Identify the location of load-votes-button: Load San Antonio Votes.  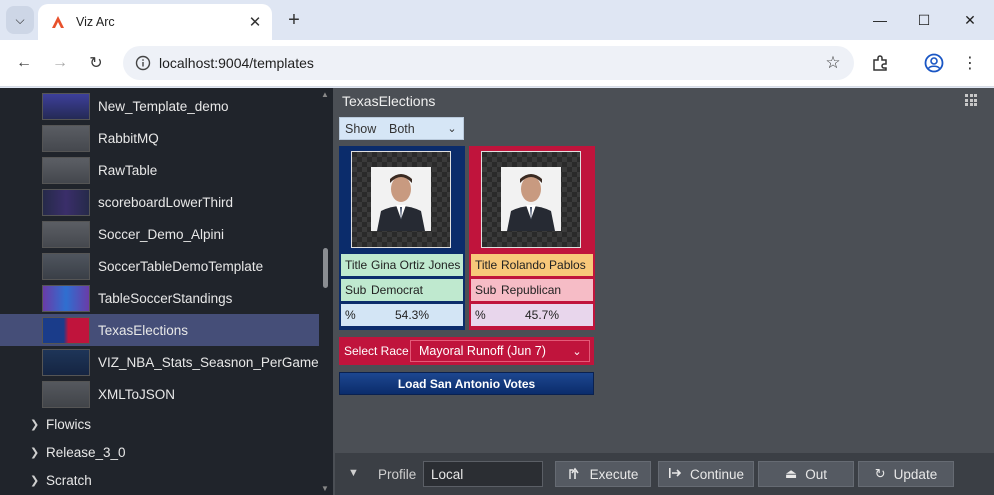
(466, 383).